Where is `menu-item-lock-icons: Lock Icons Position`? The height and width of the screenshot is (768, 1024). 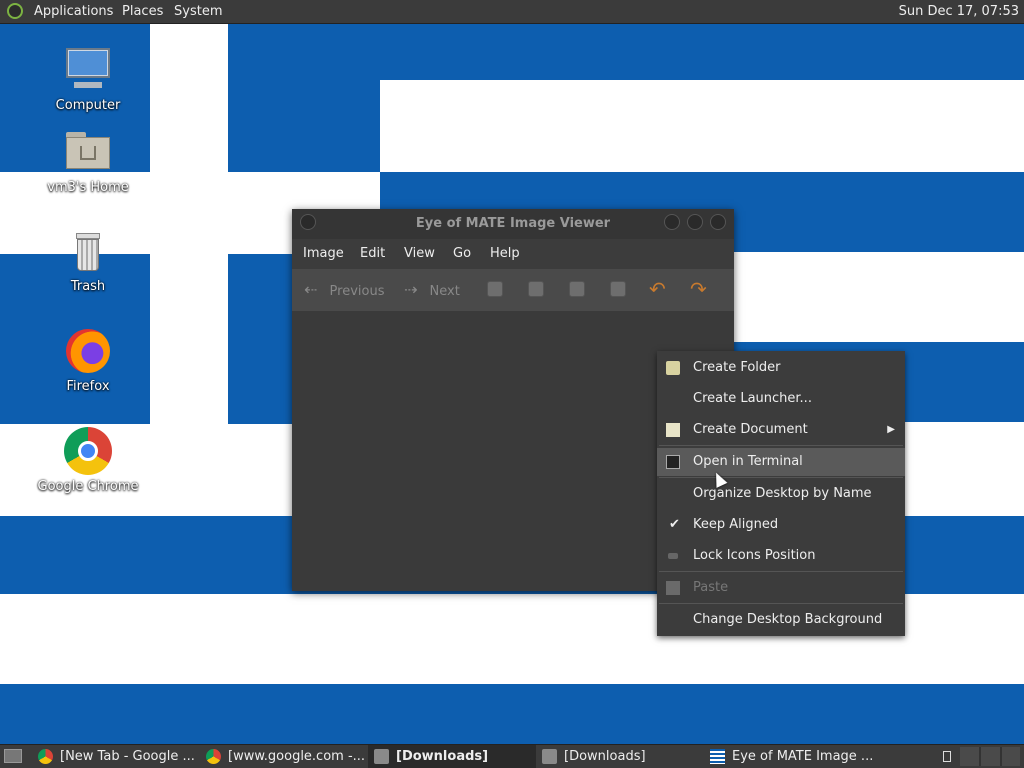 menu-item-lock-icons: Lock Icons Position is located at coordinates (781, 556).